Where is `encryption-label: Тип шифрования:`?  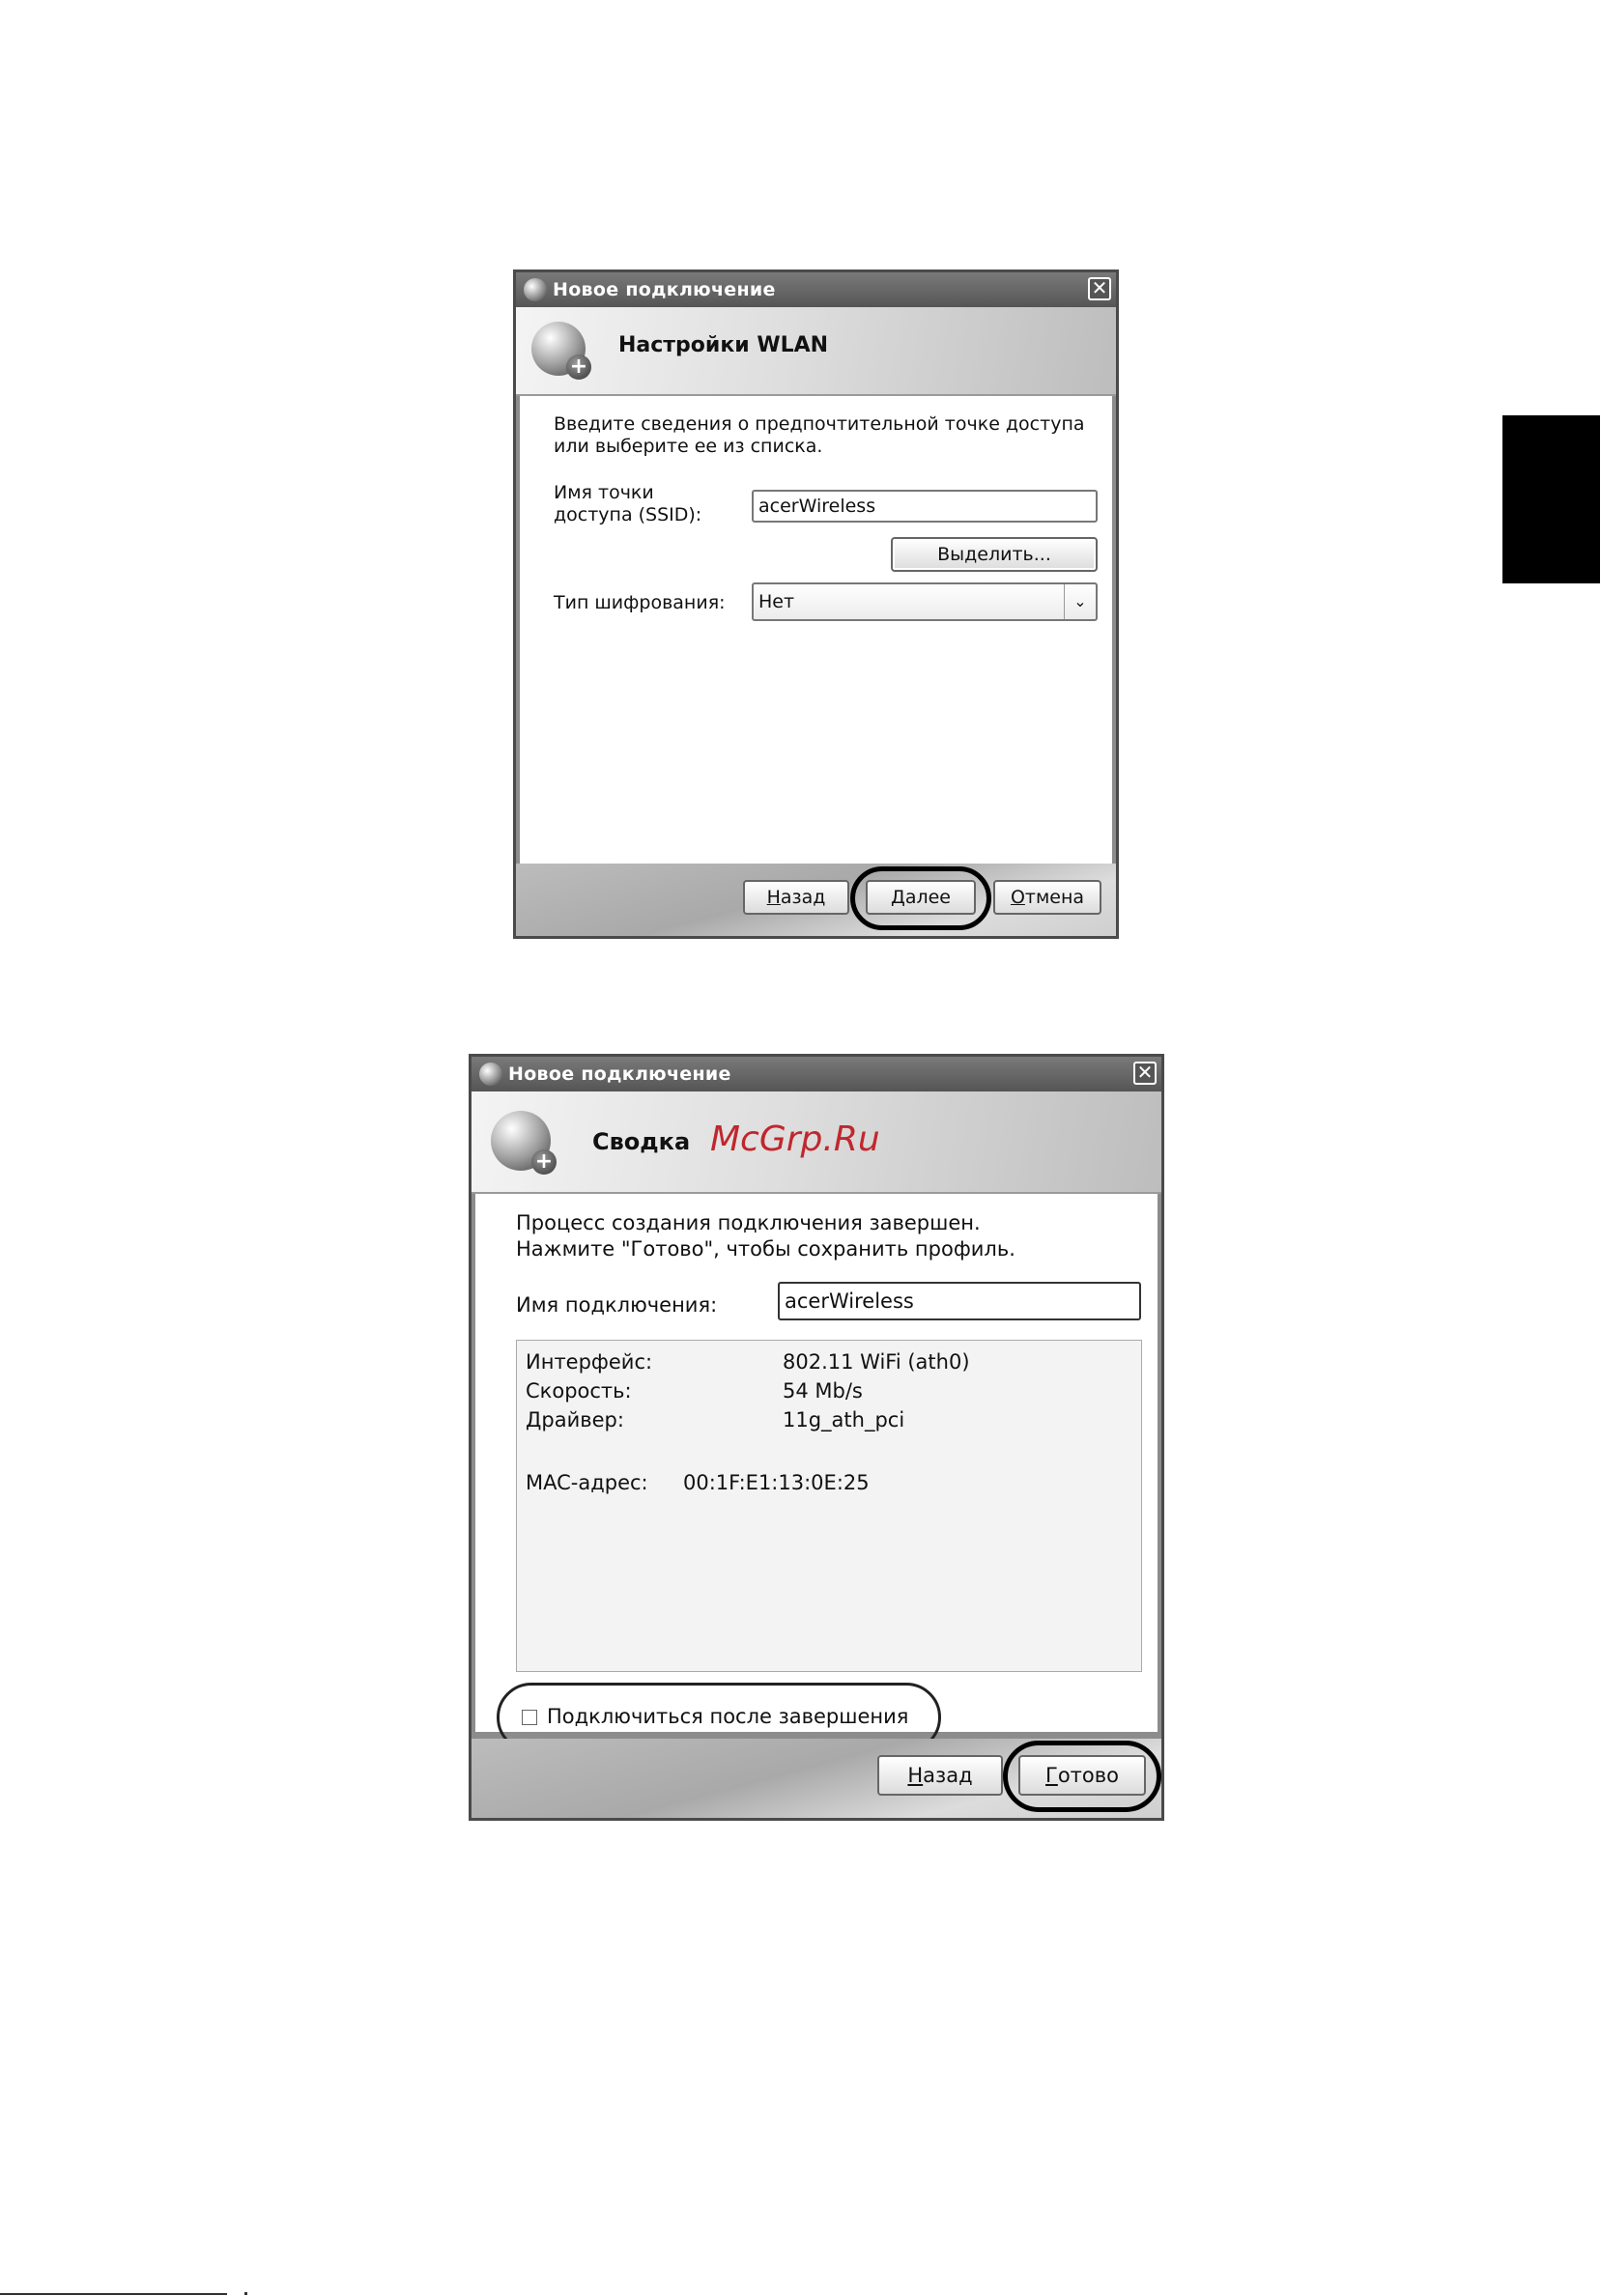 encryption-label: Тип шифрования: is located at coordinates (640, 602).